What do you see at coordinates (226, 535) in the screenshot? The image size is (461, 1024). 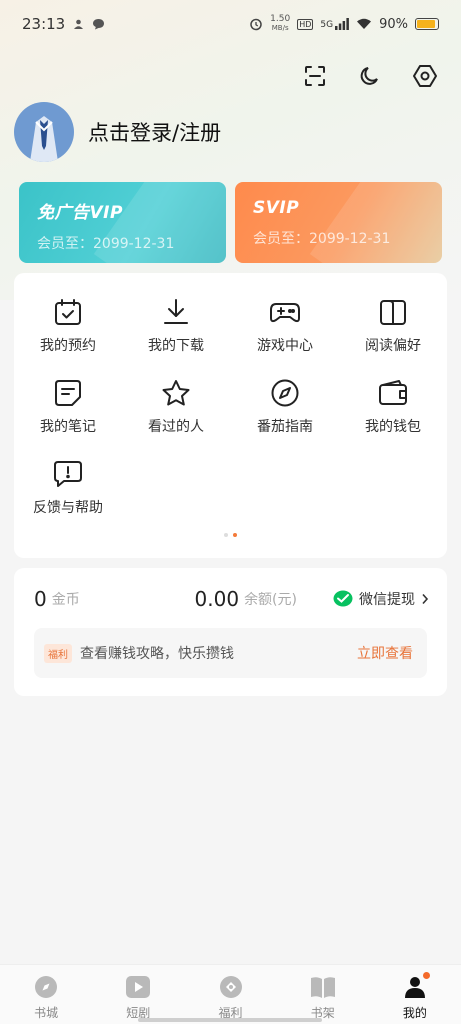 I see `page-dot` at bounding box center [226, 535].